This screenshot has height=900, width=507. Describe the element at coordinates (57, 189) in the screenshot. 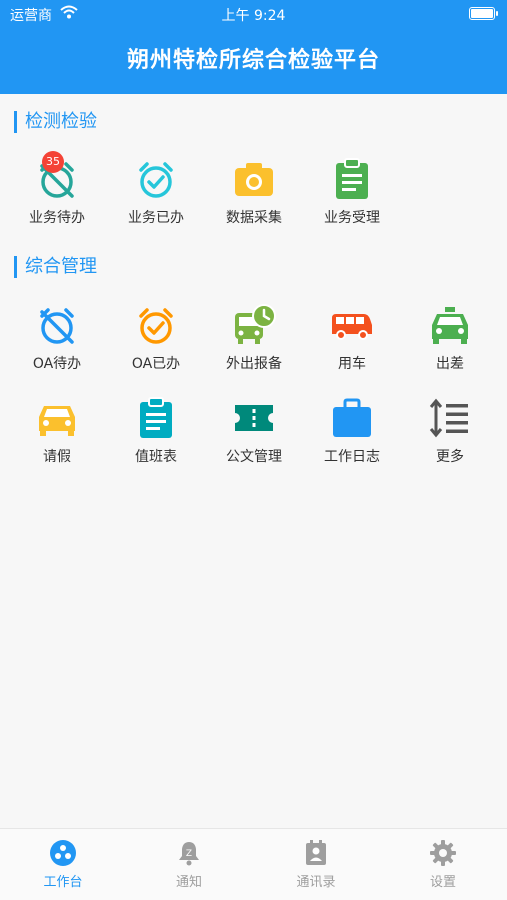

I see `grid-item-business-todo: 35 业务待办` at that location.